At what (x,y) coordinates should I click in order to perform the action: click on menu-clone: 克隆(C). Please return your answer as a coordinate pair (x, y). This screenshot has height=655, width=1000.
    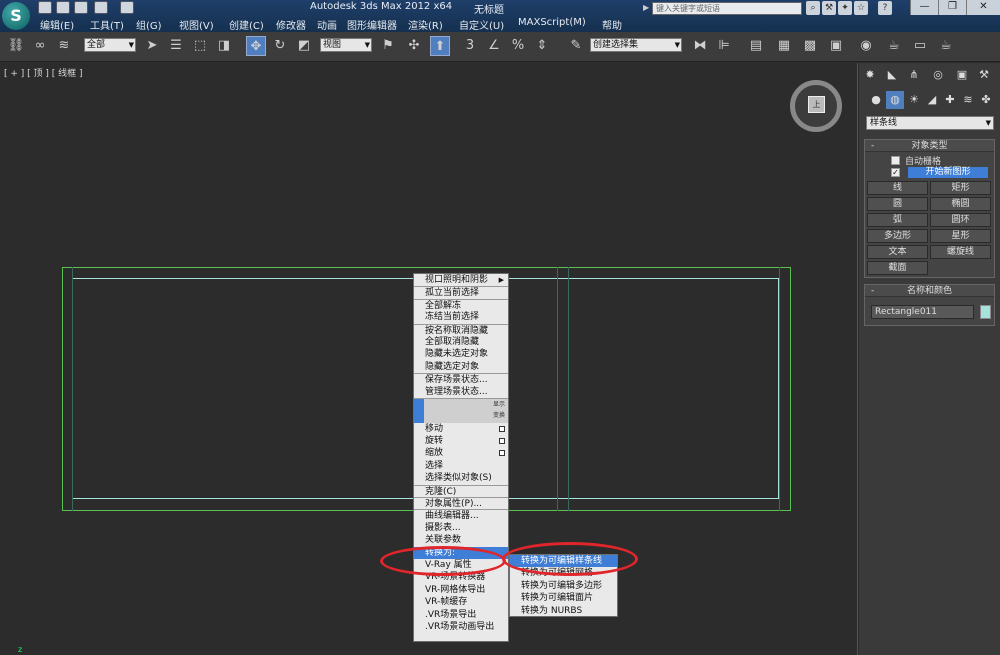
    Looking at the image, I should click on (461, 490).